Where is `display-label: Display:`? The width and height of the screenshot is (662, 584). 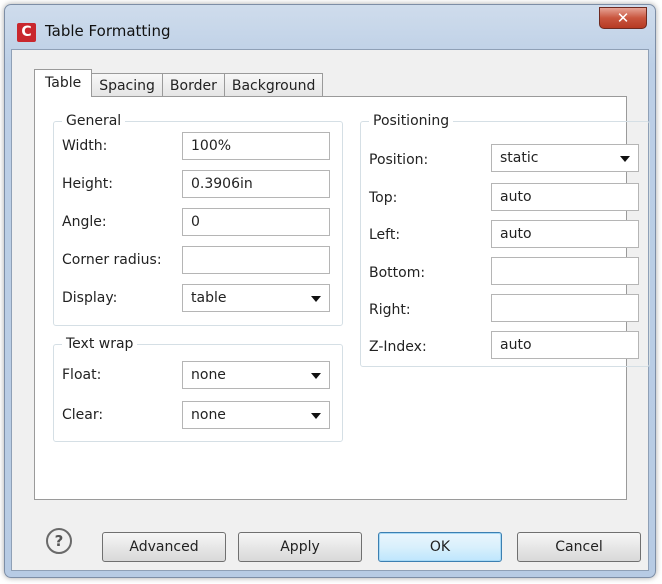
display-label: Display: is located at coordinates (90, 298).